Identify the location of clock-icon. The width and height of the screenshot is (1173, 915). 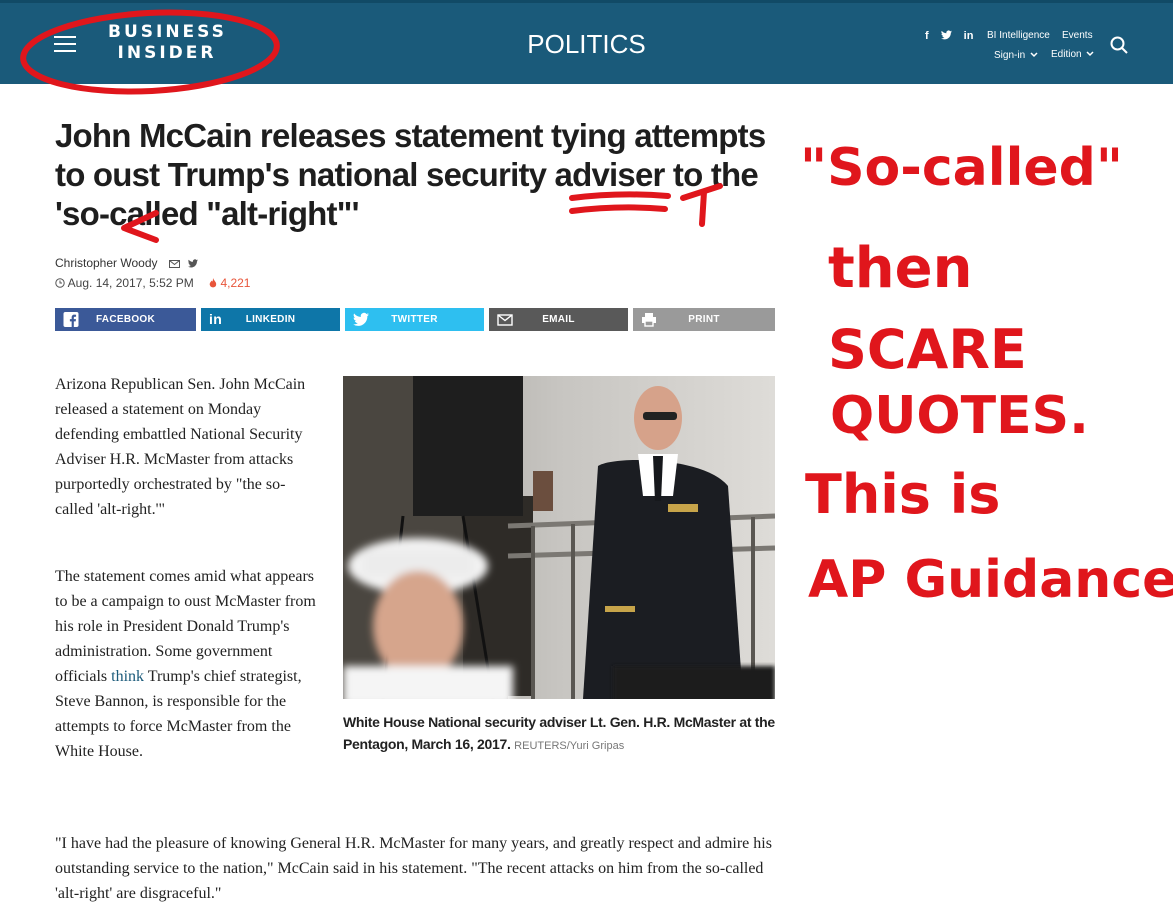
(60, 283).